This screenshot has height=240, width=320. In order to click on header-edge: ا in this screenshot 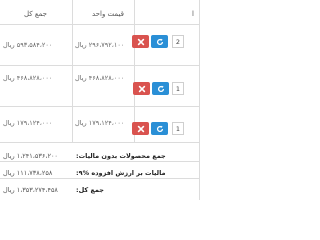, I will do `click(193, 14)`.